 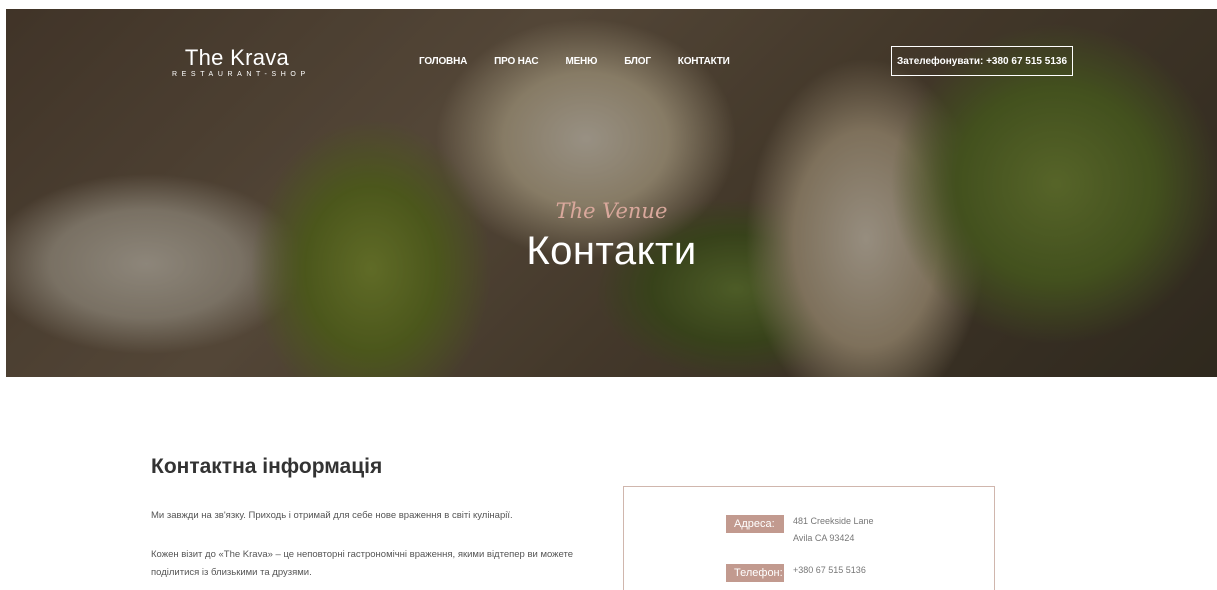 I want to click on nav-menu: МЕНЮ, so click(x=581, y=61).